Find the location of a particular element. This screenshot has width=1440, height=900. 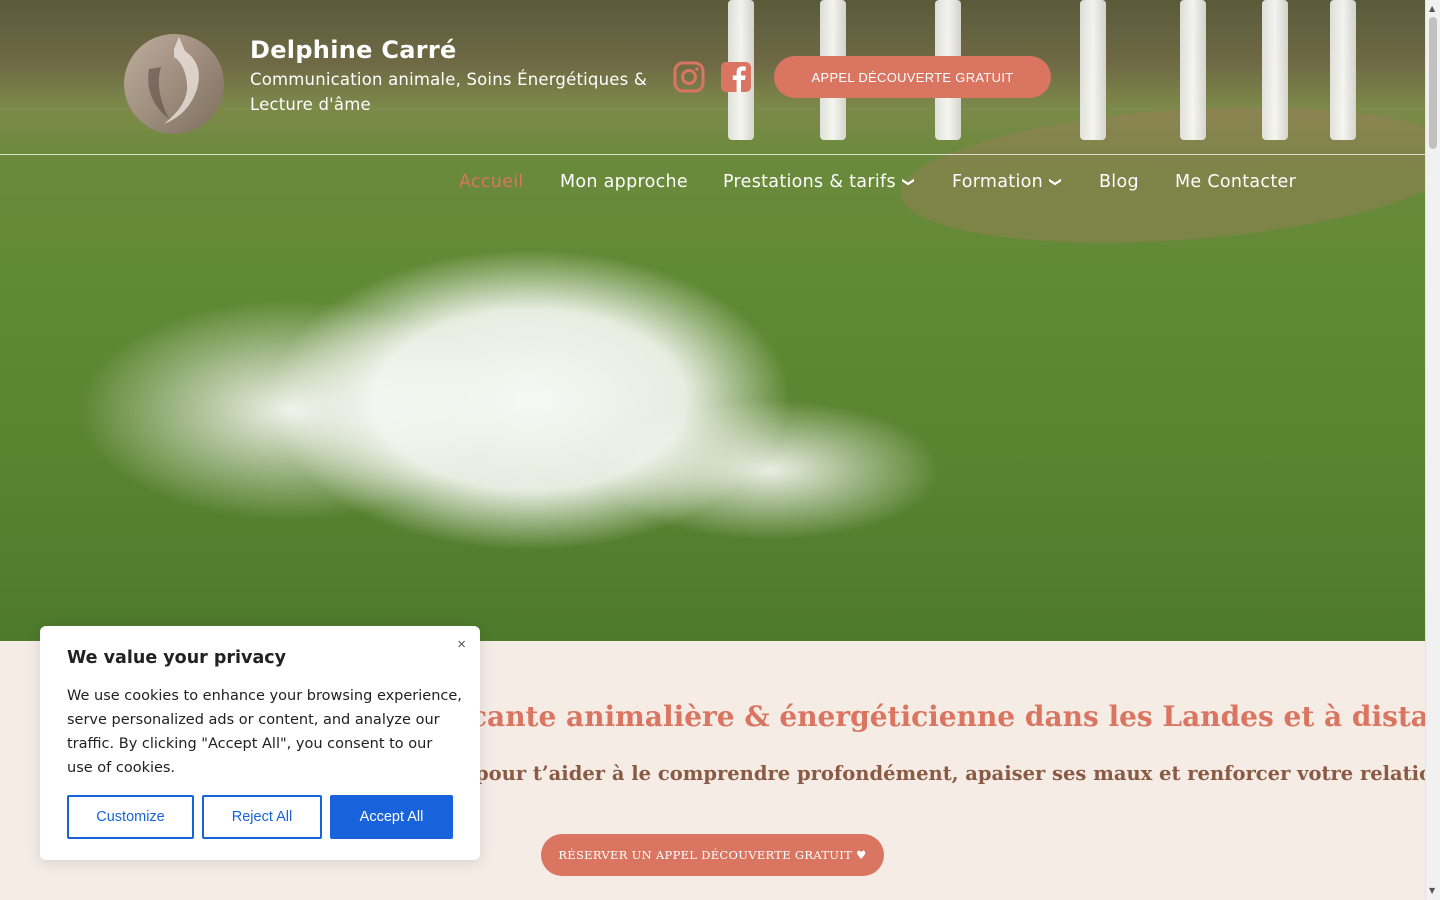

nav-item-label: Accueil is located at coordinates (491, 182).